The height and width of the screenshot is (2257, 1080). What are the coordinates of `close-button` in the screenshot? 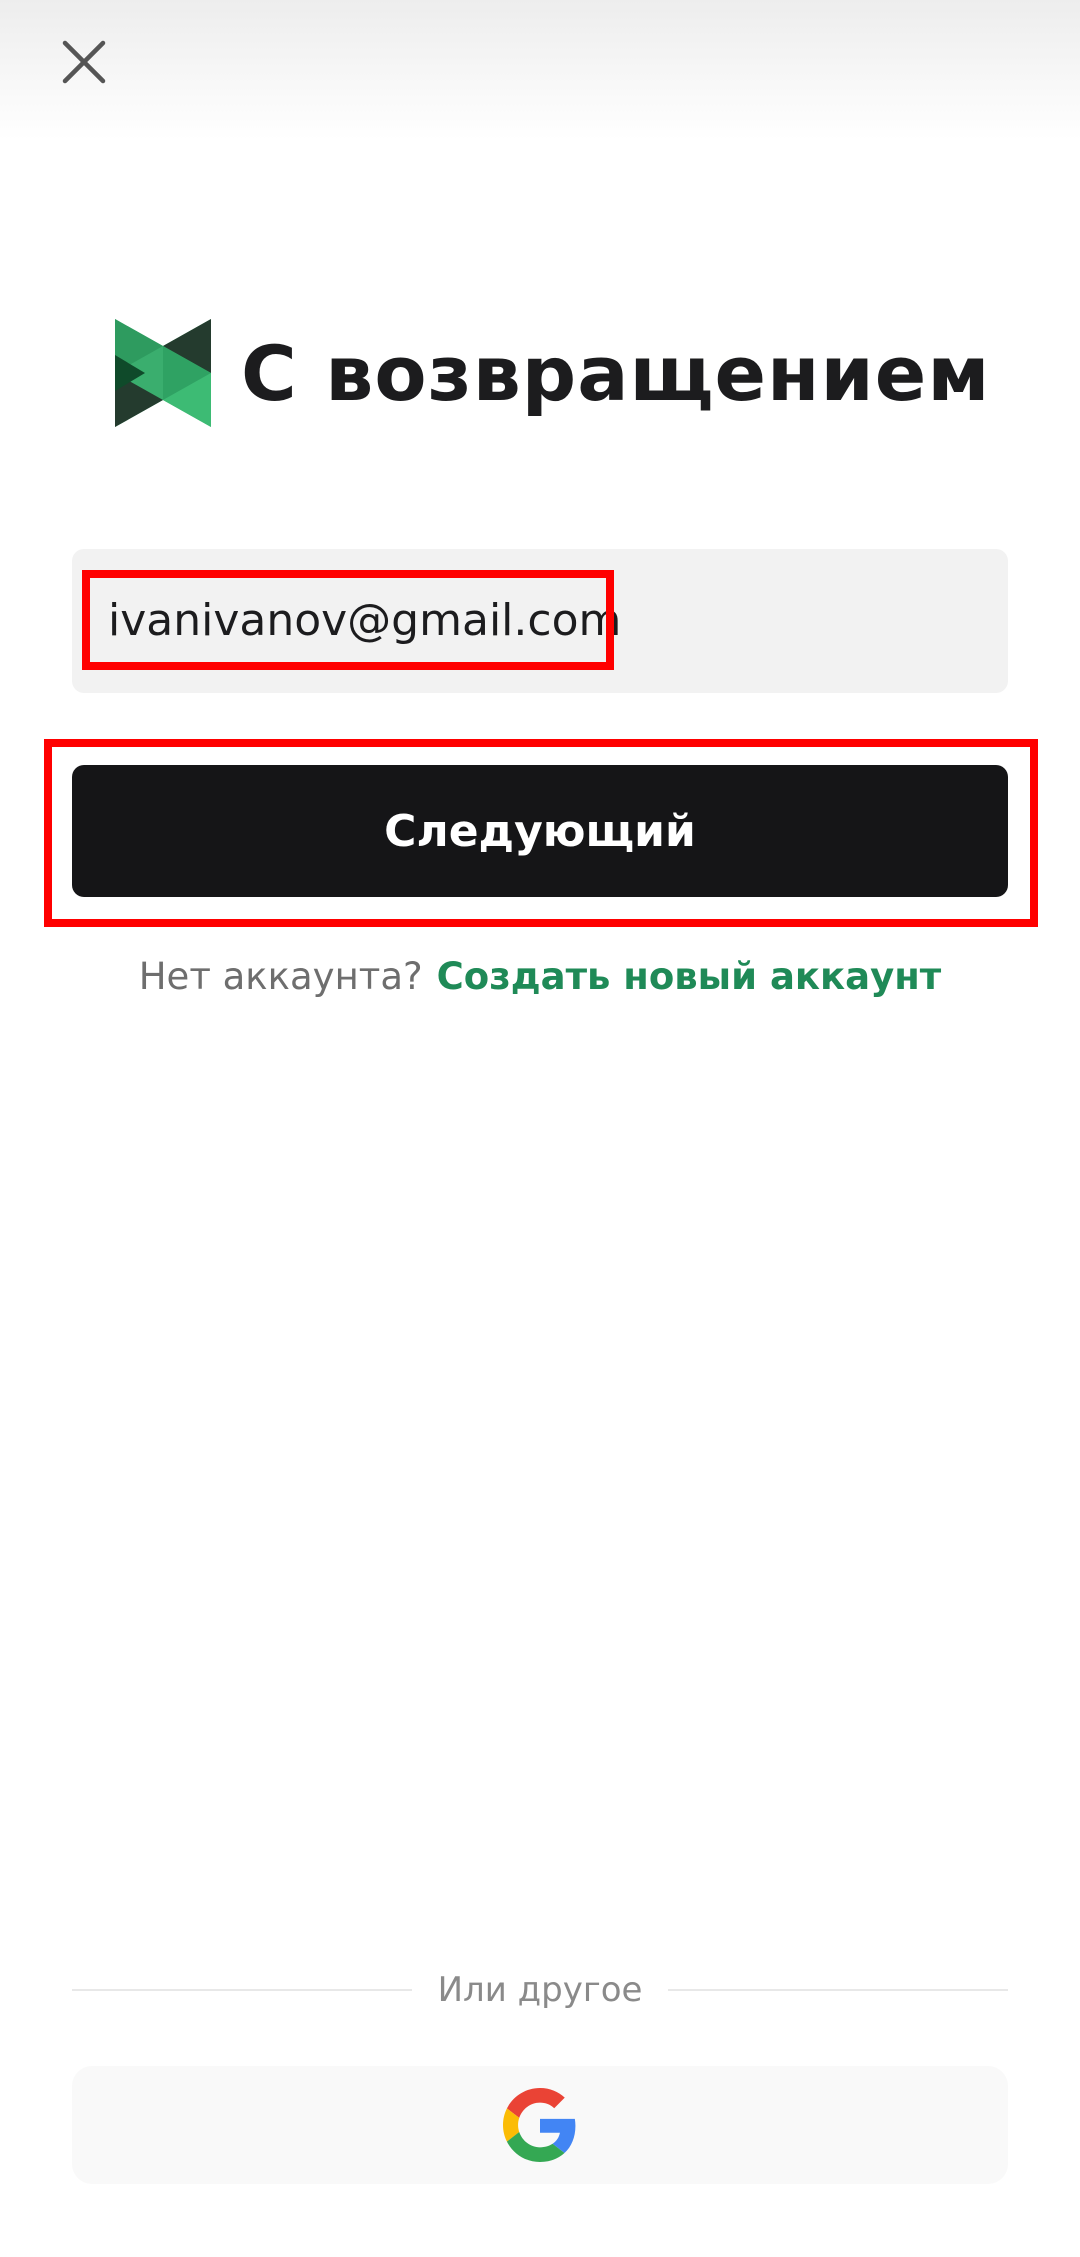 It's located at (84, 62).